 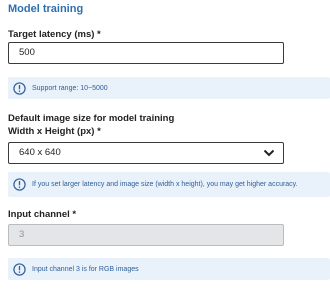 What do you see at coordinates (91, 118) in the screenshot?
I see `image-size-heading: Default image size for model training` at bounding box center [91, 118].